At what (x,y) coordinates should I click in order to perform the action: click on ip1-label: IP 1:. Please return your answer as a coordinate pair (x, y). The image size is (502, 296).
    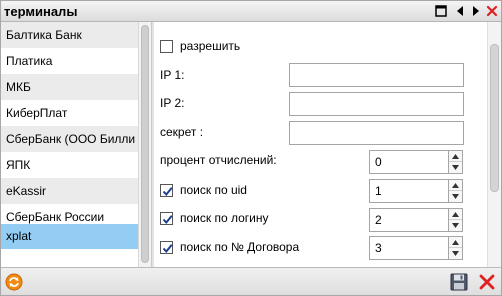
    Looking at the image, I should click on (172, 75).